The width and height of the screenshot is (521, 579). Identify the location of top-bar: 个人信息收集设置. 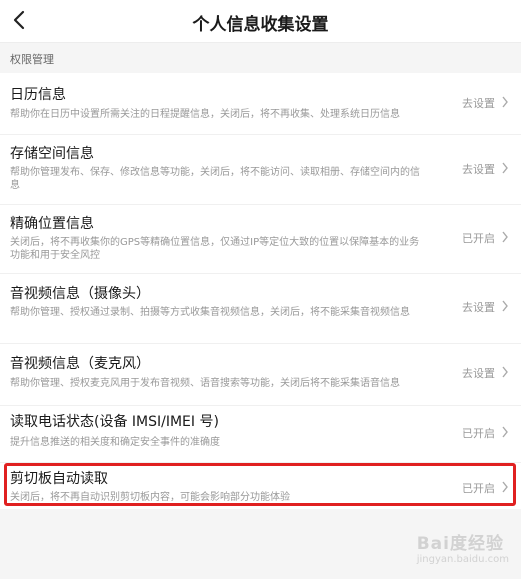
(260, 21).